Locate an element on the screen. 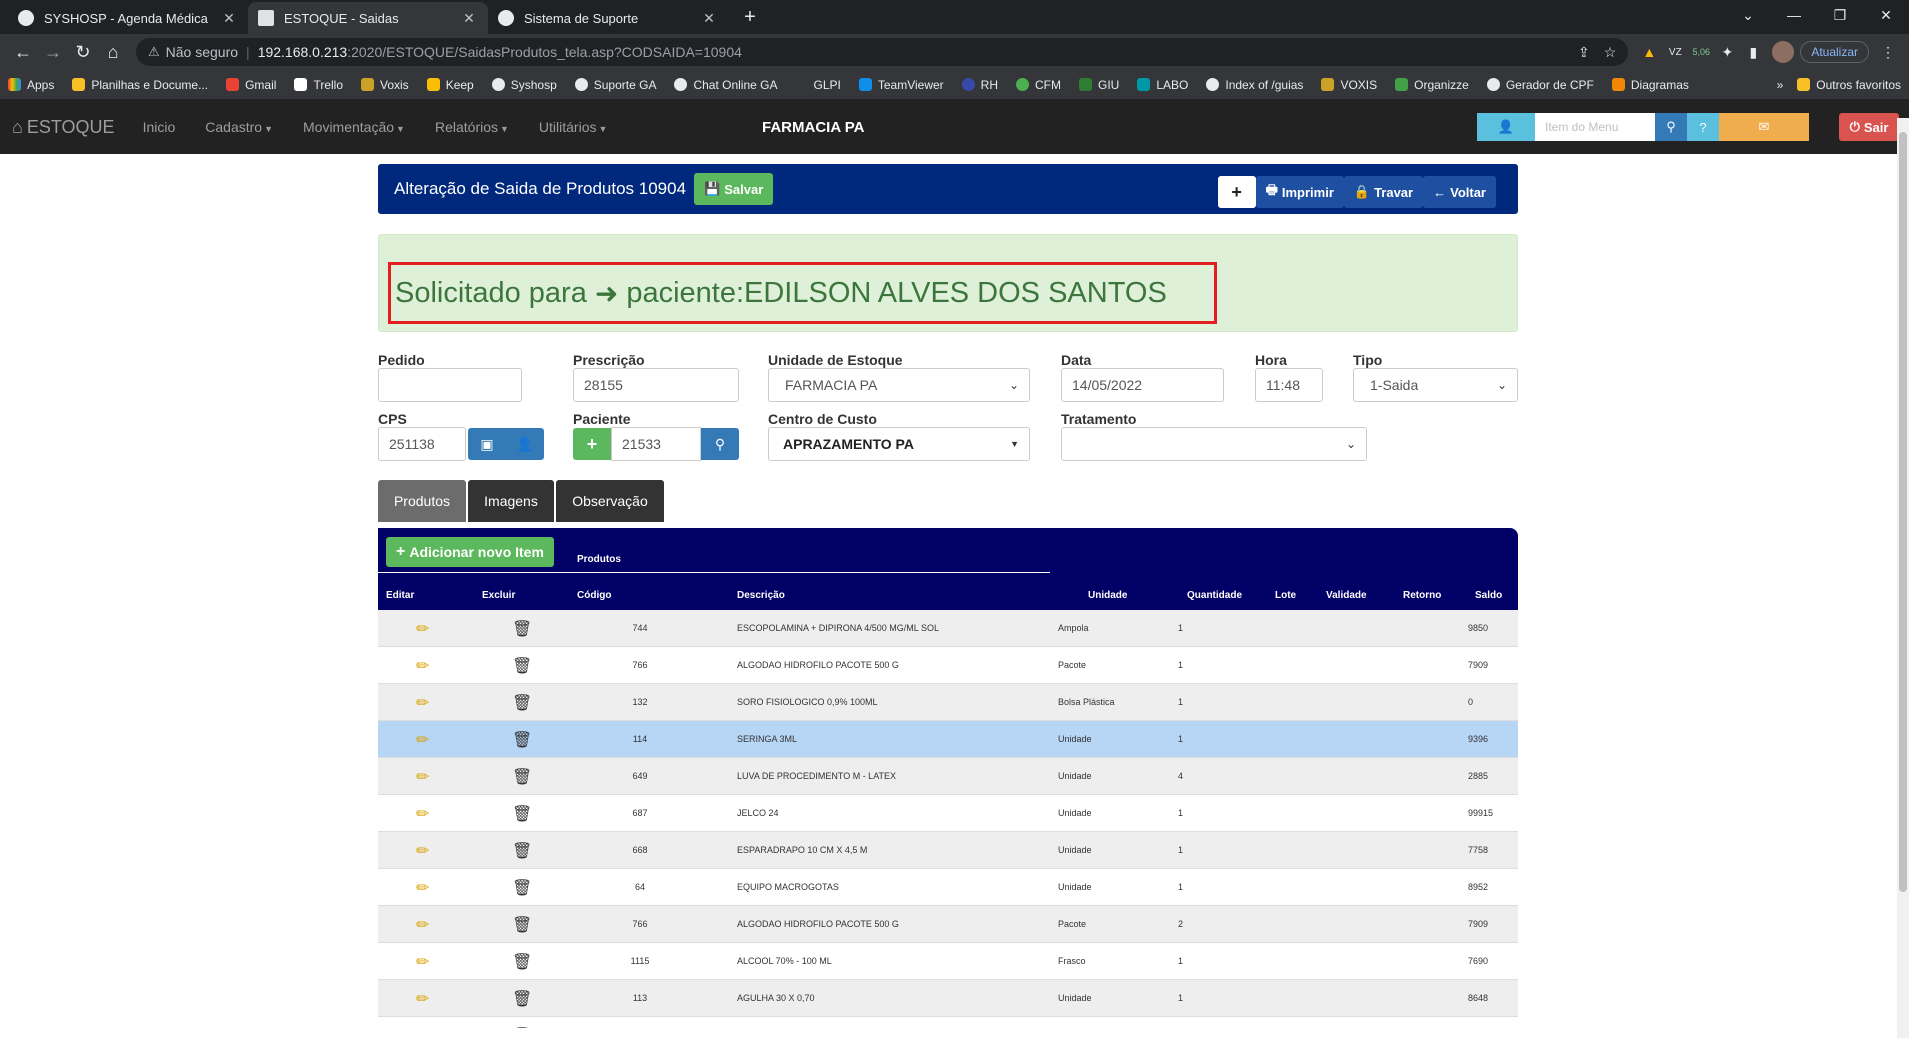 This screenshot has width=1909, height=1038. minimize-icon: — is located at coordinates (1794, 15).